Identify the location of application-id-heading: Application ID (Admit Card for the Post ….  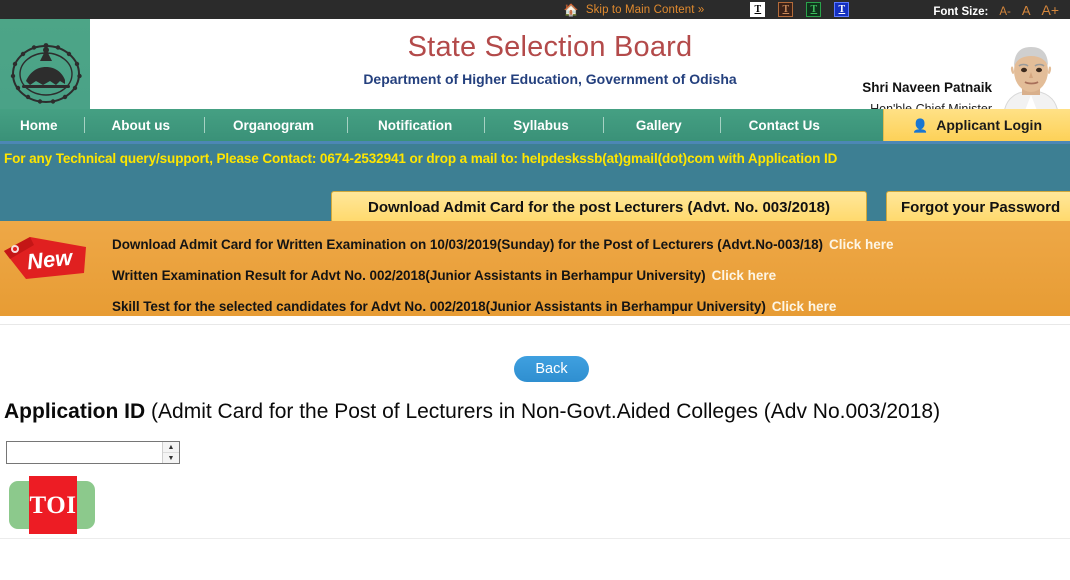
(472, 412).